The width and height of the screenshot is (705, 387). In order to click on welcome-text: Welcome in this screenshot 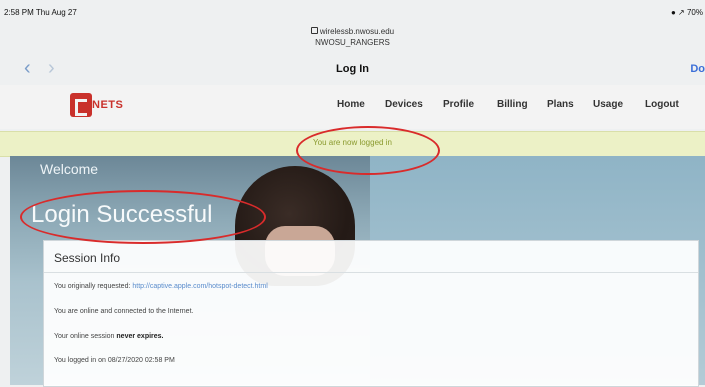, I will do `click(69, 169)`.